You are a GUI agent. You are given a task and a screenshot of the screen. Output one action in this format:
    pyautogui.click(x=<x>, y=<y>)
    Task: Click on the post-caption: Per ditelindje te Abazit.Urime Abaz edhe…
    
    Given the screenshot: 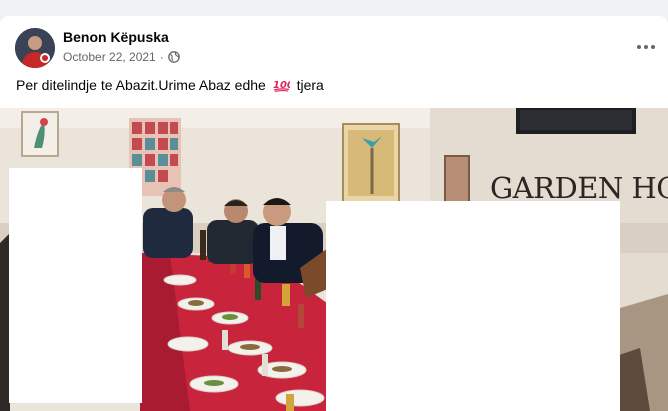 What is the action you would take?
    pyautogui.click(x=170, y=86)
    